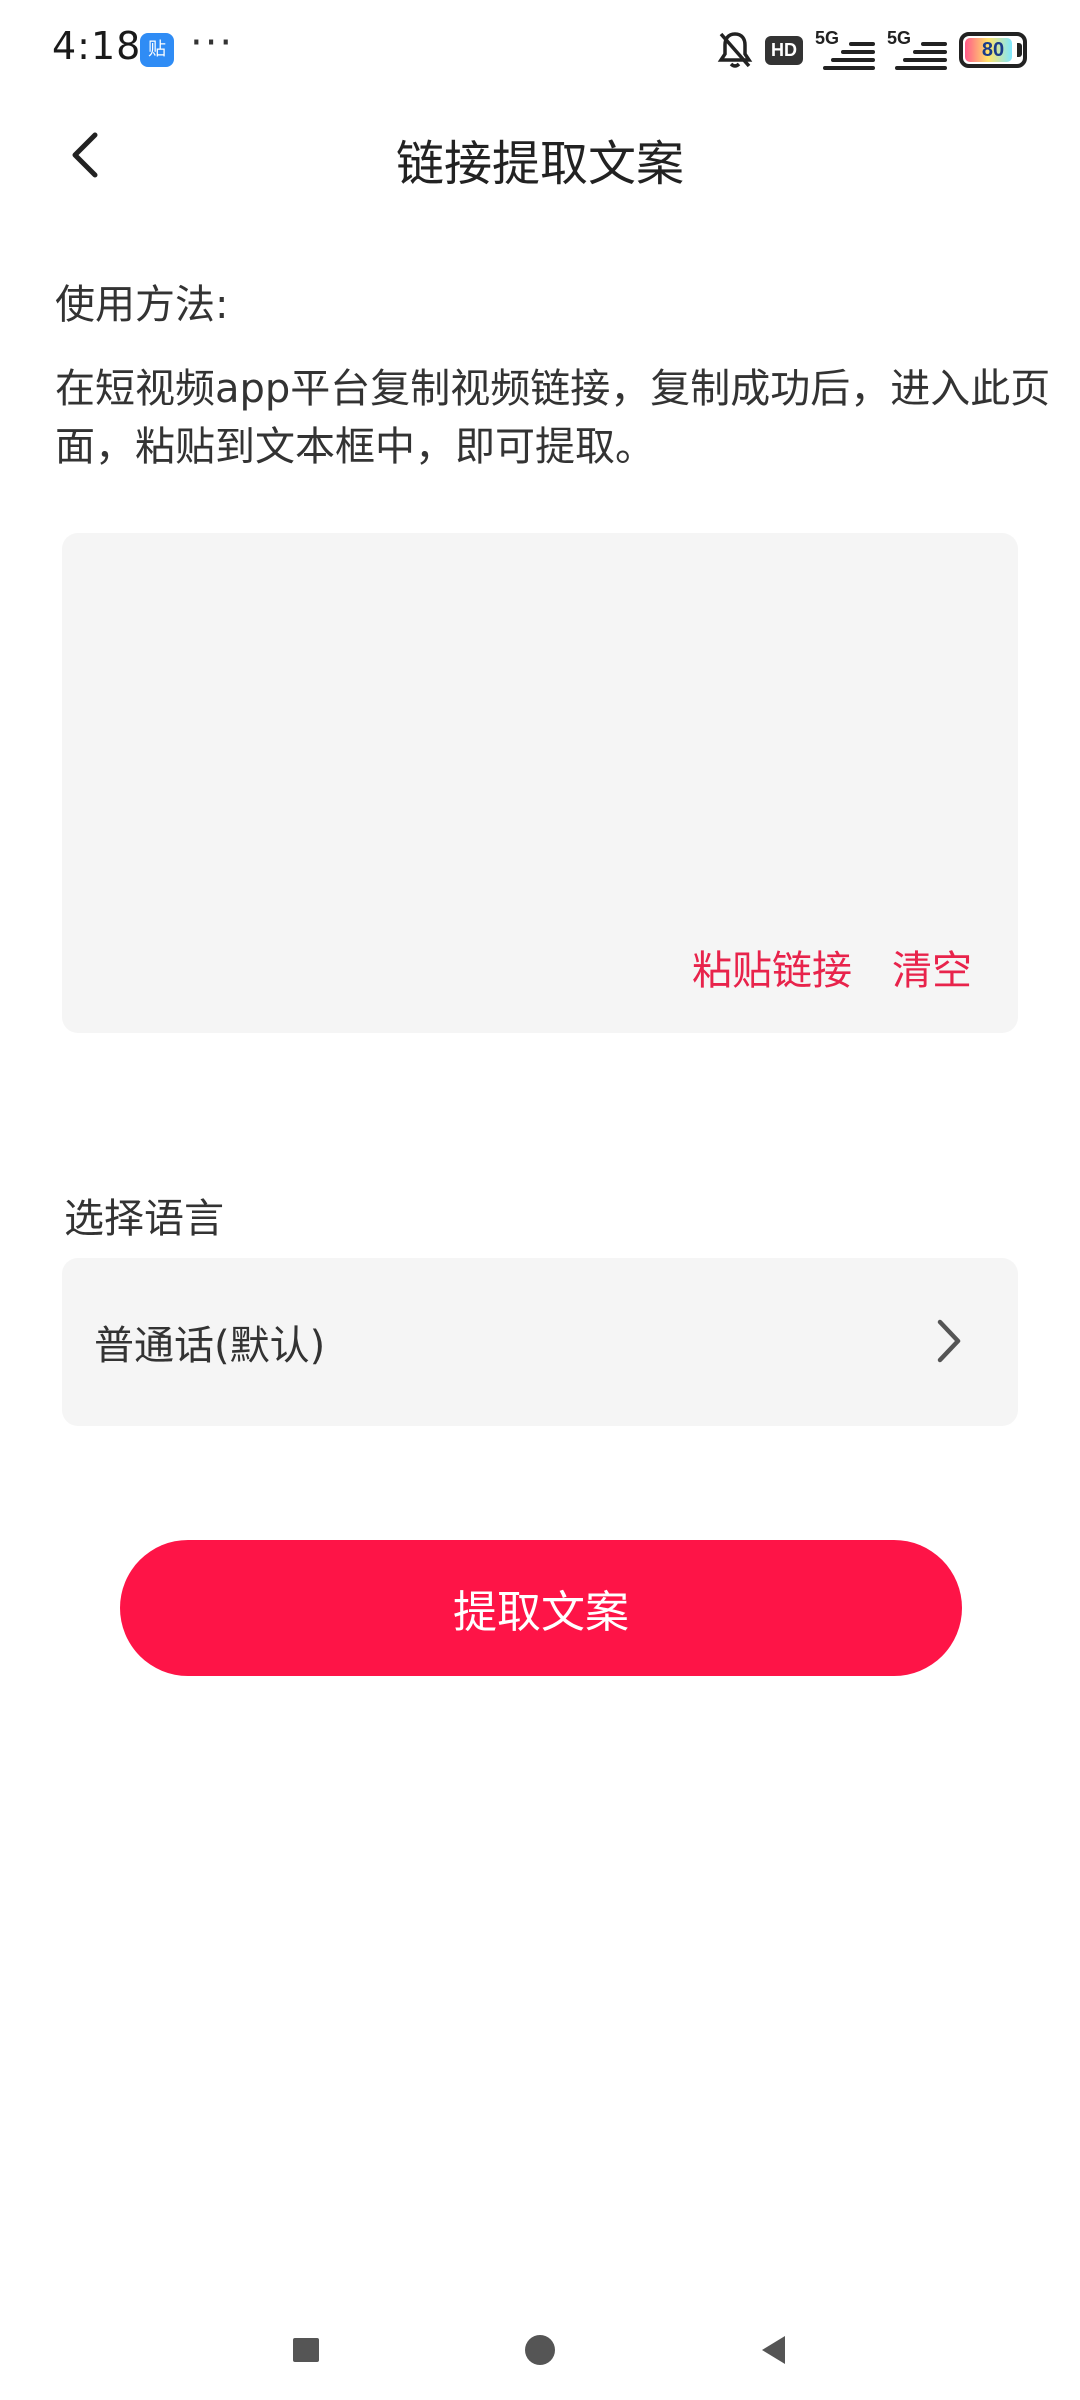  Describe the element at coordinates (210, 1346) in the screenshot. I see `language-selected-value: 普通话(默认)` at that location.